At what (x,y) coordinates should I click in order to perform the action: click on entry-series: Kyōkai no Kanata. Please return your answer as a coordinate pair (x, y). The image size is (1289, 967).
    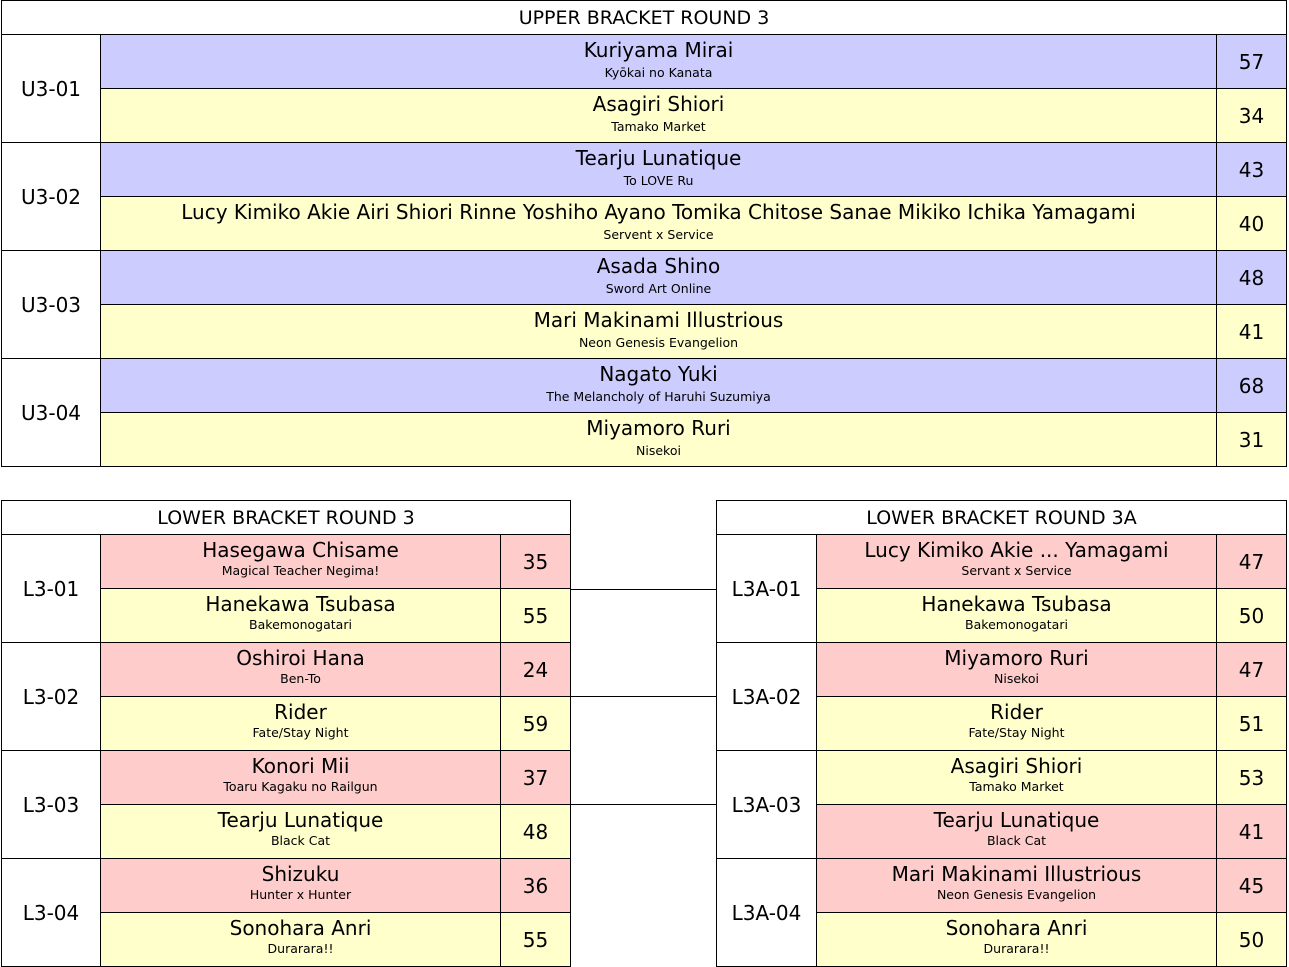
    Looking at the image, I should click on (658, 72).